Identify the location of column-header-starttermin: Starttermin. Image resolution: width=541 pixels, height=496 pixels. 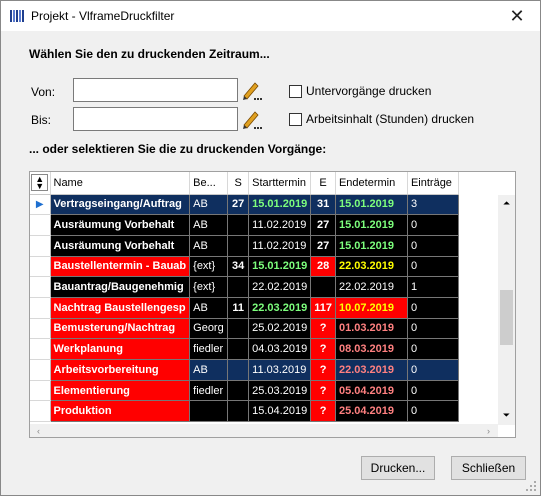
(280, 183).